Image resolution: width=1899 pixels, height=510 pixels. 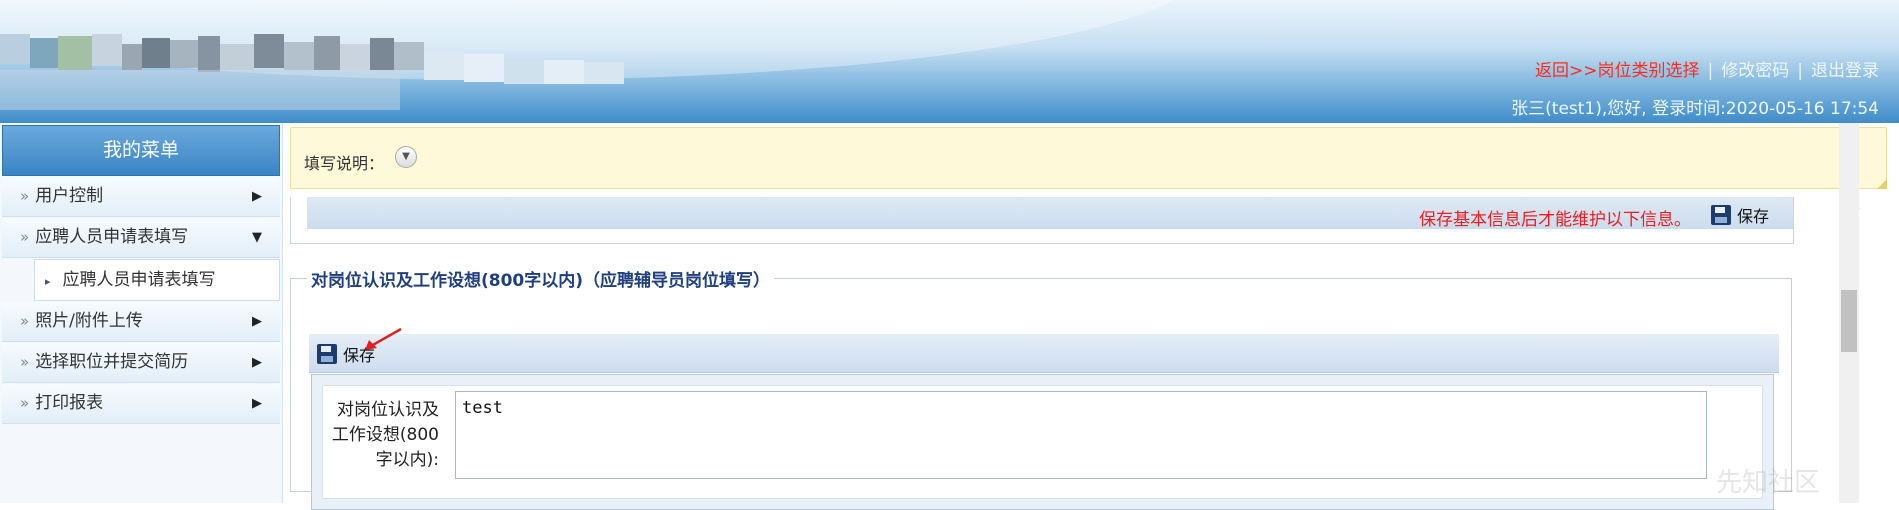 I want to click on menu-item-label: 打印报表, so click(x=69, y=403).